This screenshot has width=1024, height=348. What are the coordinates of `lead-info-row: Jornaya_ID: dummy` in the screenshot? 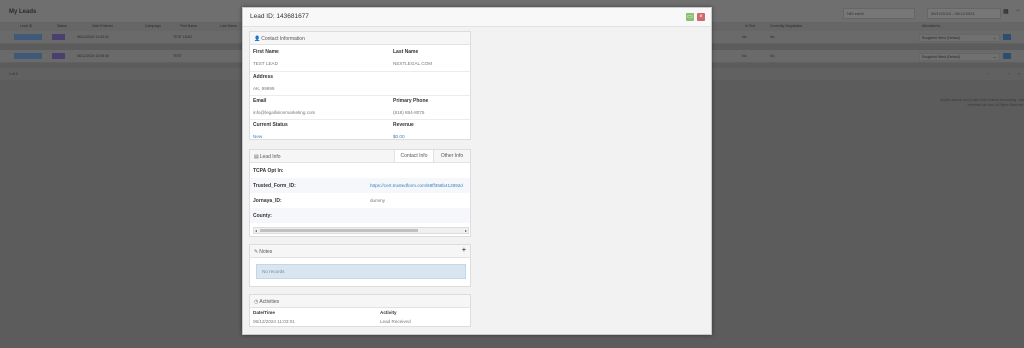 It's located at (360, 200).